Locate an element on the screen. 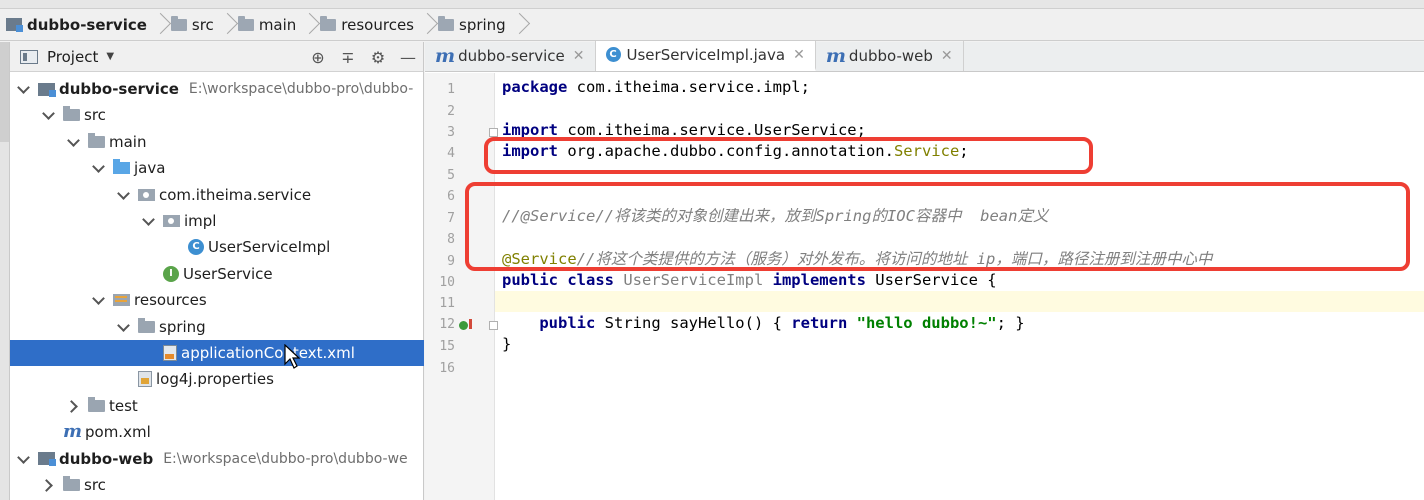 The width and height of the screenshot is (1424, 500). line-number: 8 is located at coordinates (451, 239).